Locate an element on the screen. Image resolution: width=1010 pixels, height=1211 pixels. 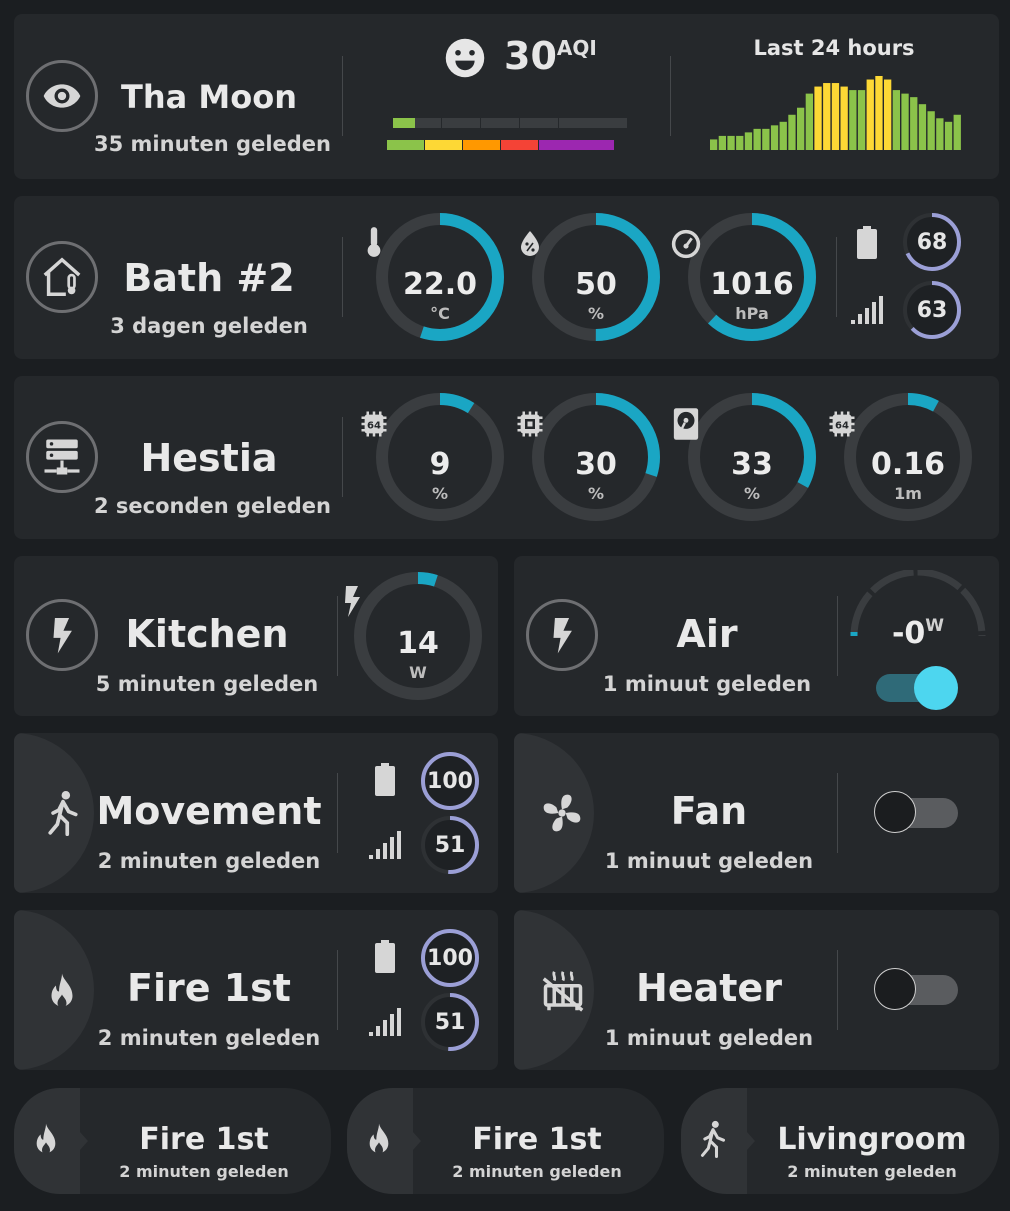
heater-toggle-switch is located at coordinates (917, 990).